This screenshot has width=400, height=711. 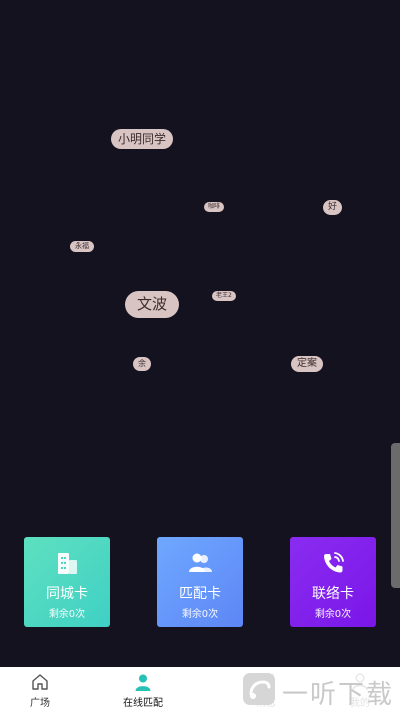 I want to click on home-icon, so click(x=40, y=682).